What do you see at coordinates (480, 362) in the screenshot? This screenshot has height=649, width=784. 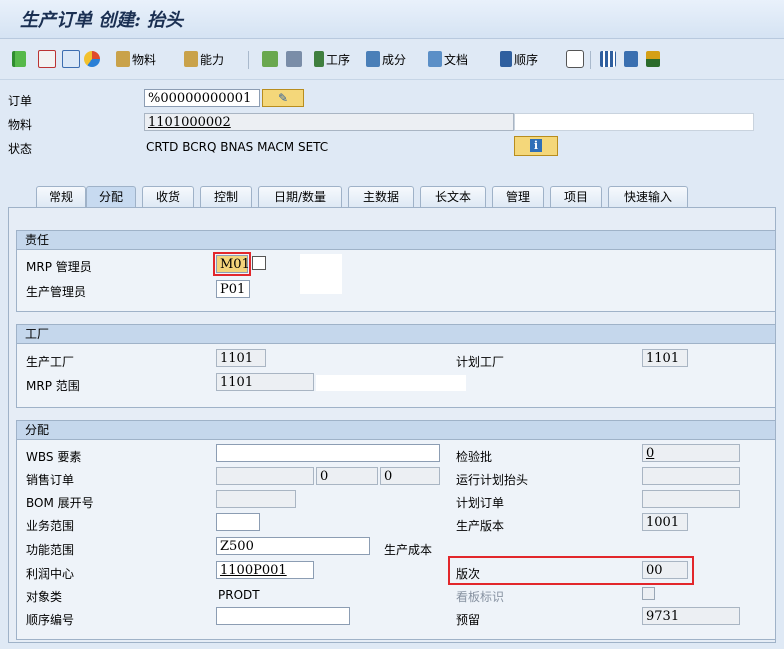 I see `planning-plant-label: 计划工厂` at bounding box center [480, 362].